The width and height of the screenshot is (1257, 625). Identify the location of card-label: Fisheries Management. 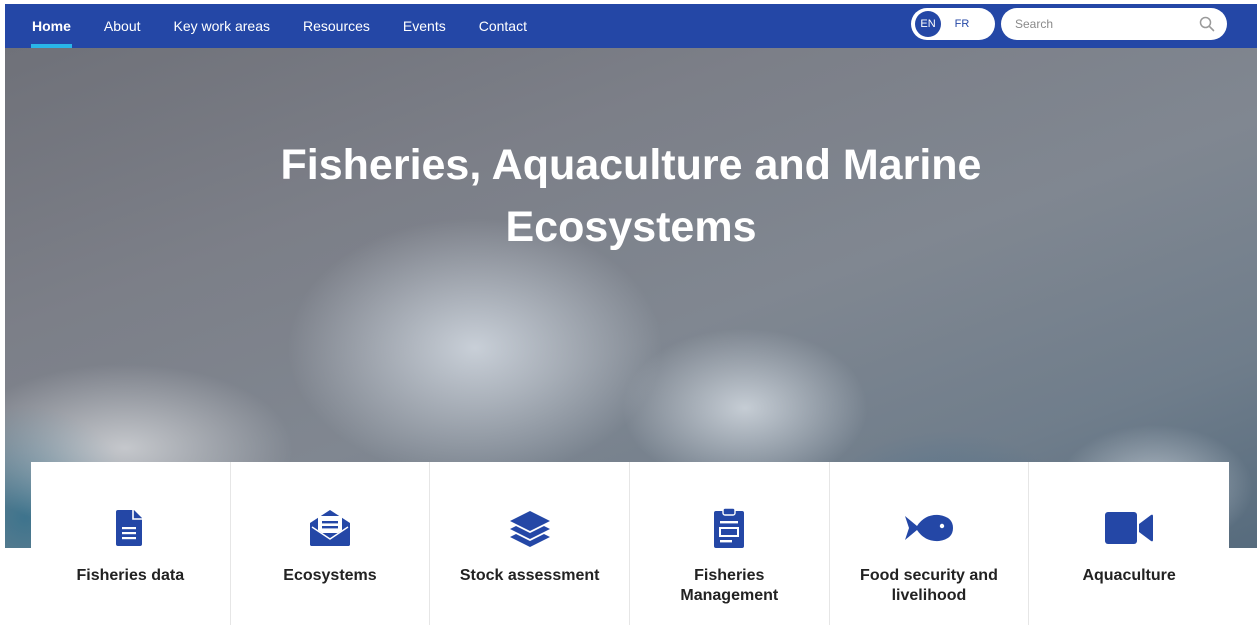
(729, 585).